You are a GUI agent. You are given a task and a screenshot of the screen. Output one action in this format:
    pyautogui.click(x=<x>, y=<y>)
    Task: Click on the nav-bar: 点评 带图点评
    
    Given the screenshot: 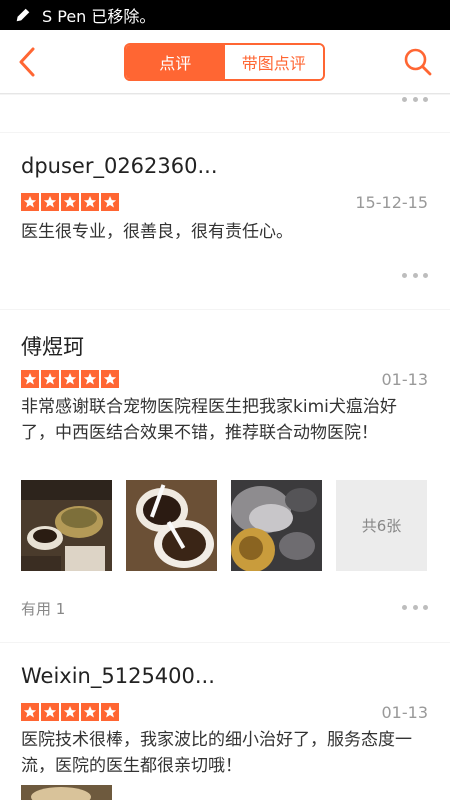 What is the action you would take?
    pyautogui.click(x=225, y=62)
    